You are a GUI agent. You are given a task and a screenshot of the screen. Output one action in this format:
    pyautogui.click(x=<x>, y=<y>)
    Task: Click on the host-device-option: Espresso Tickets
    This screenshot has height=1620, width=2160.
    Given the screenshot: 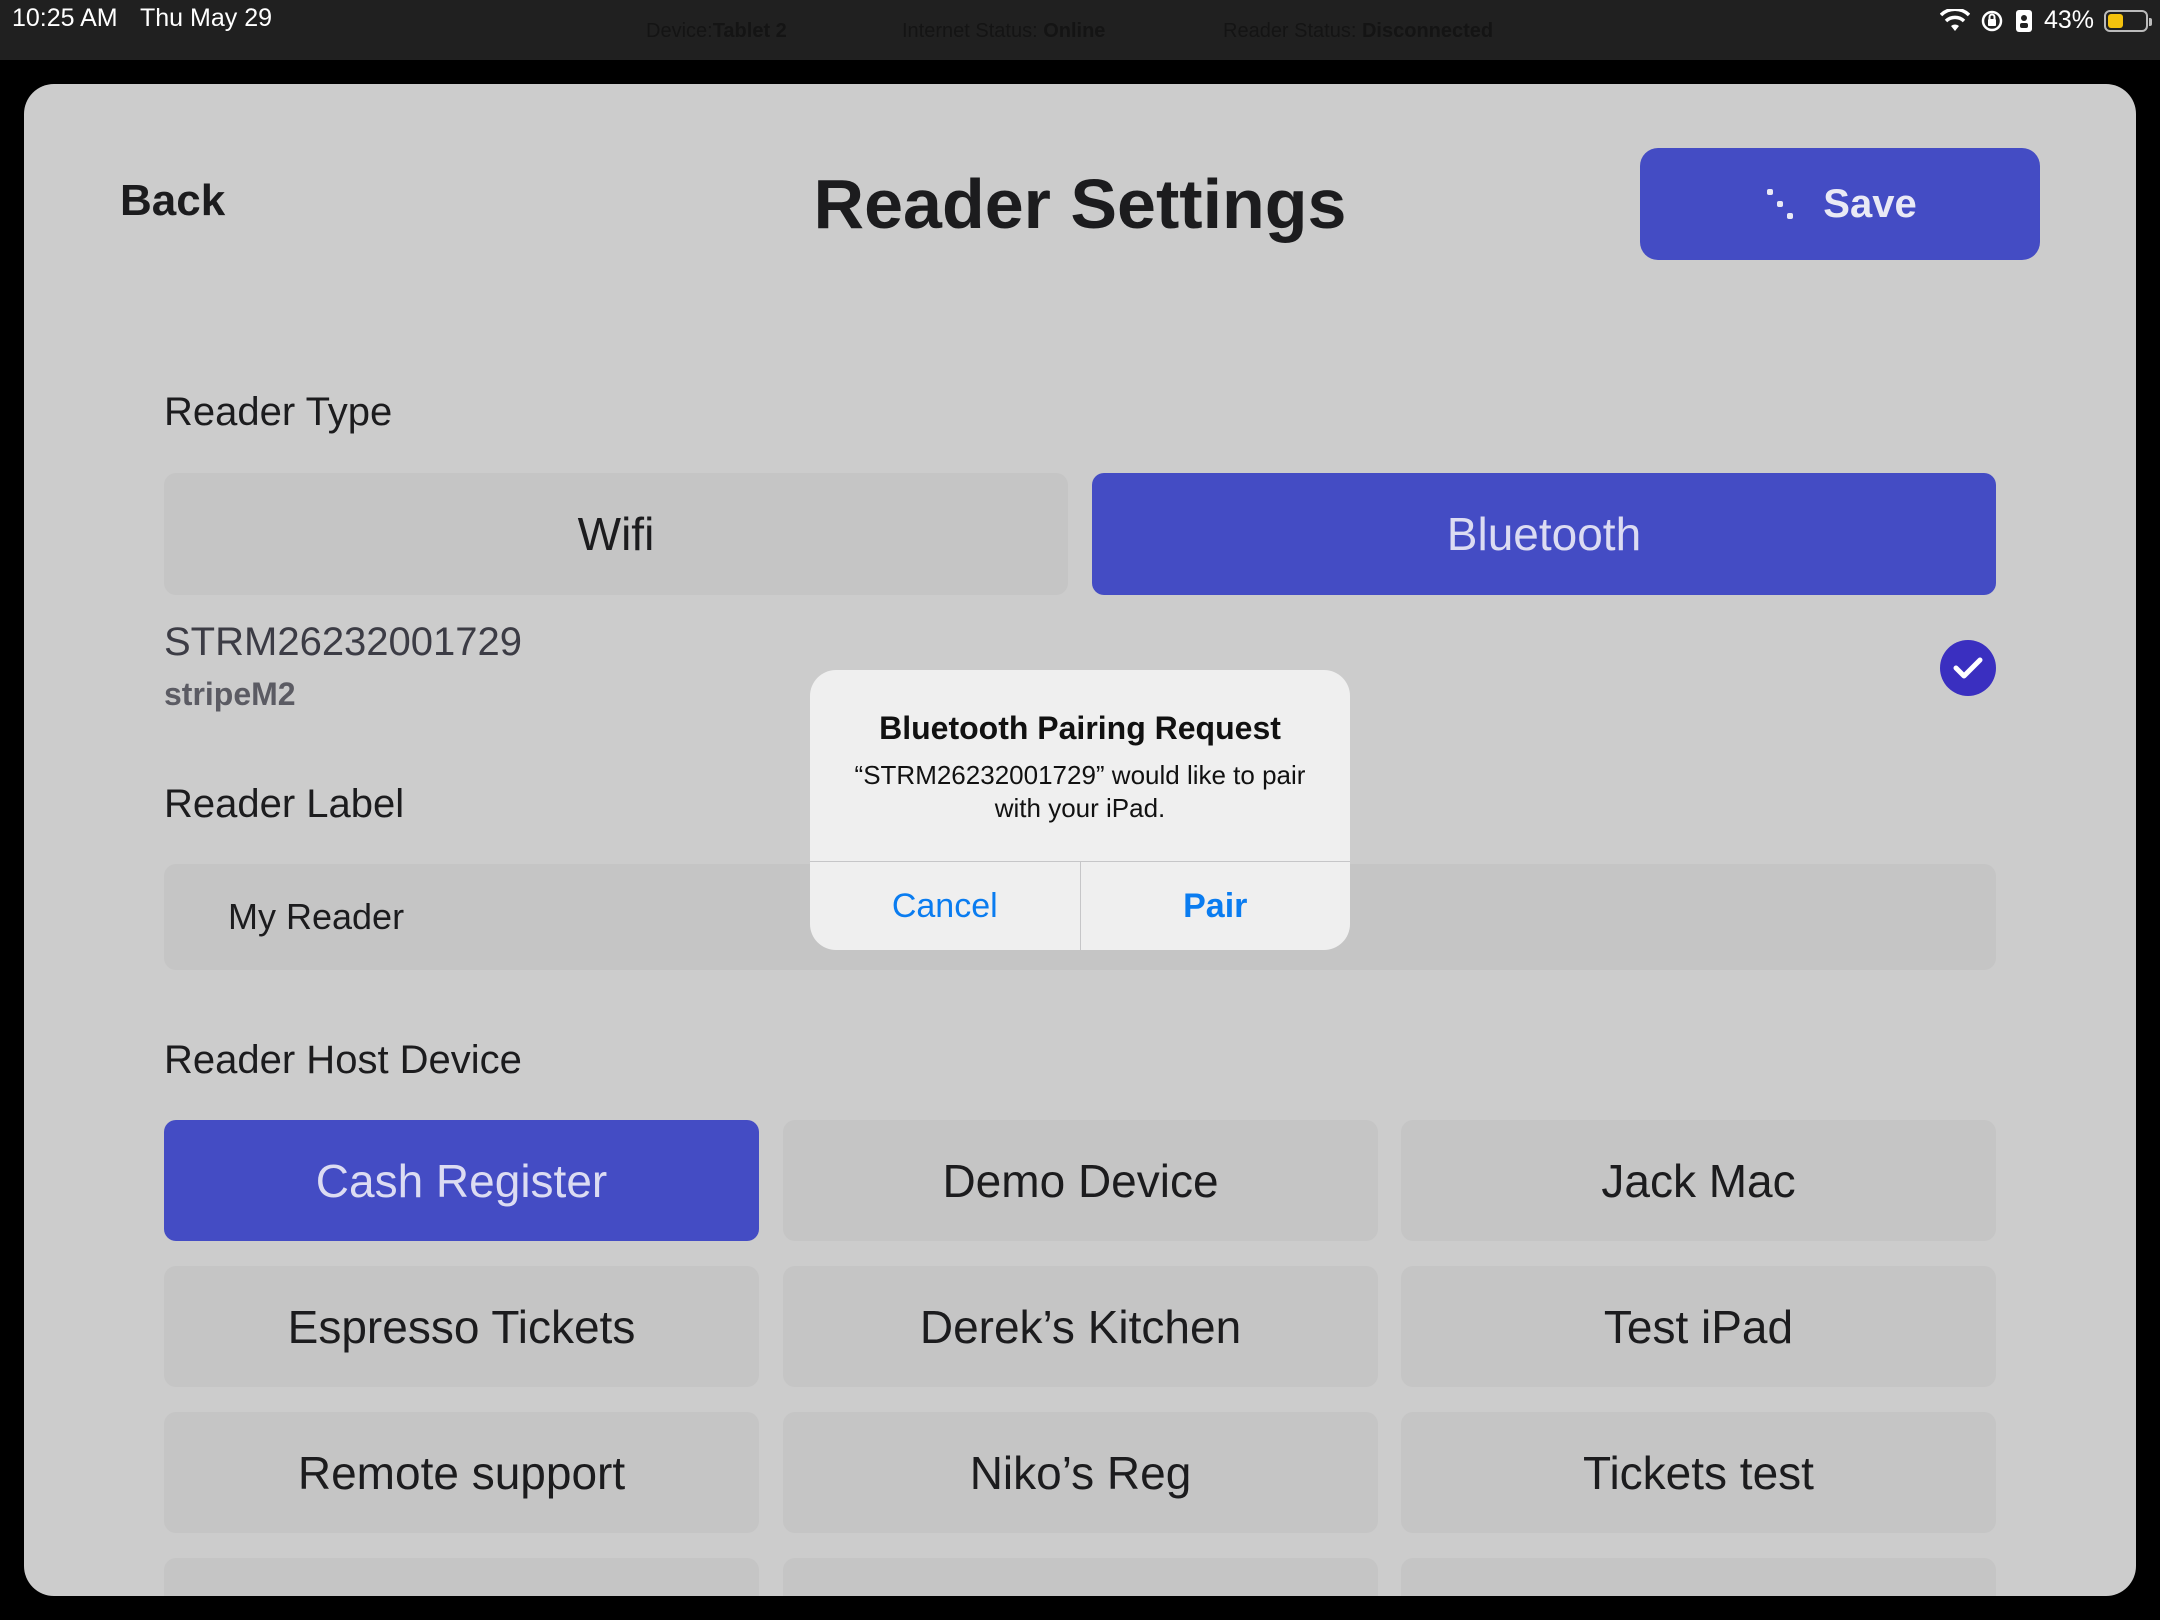 What is the action you would take?
    pyautogui.click(x=461, y=1326)
    